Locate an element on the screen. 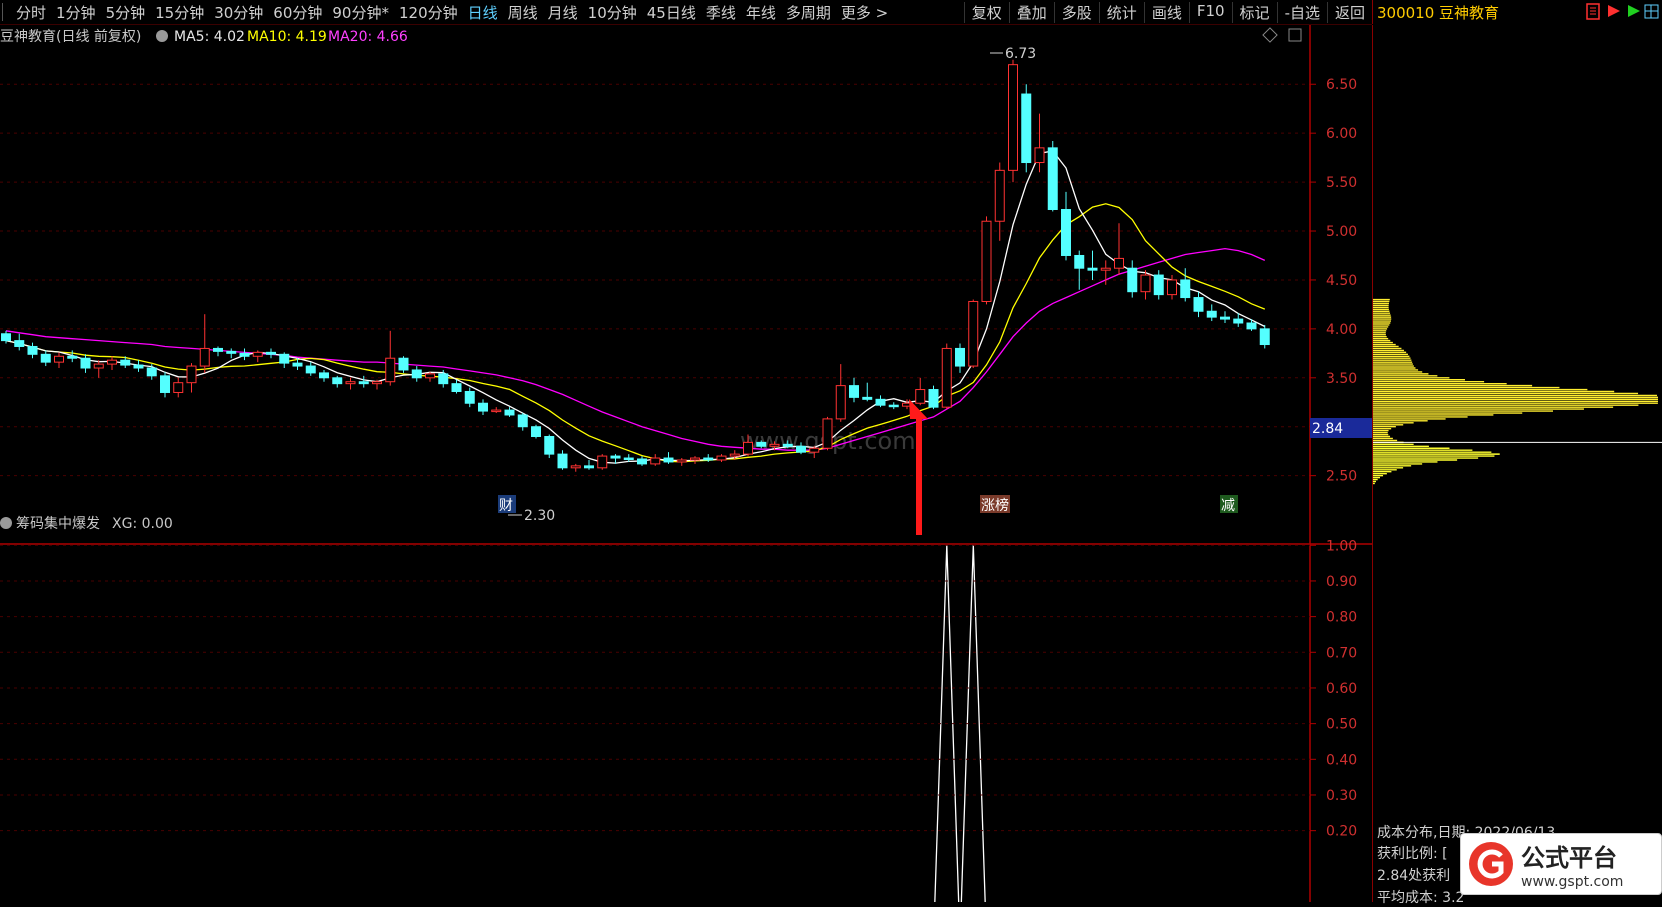  marker-zhangbang: 涨榜 is located at coordinates (995, 505).